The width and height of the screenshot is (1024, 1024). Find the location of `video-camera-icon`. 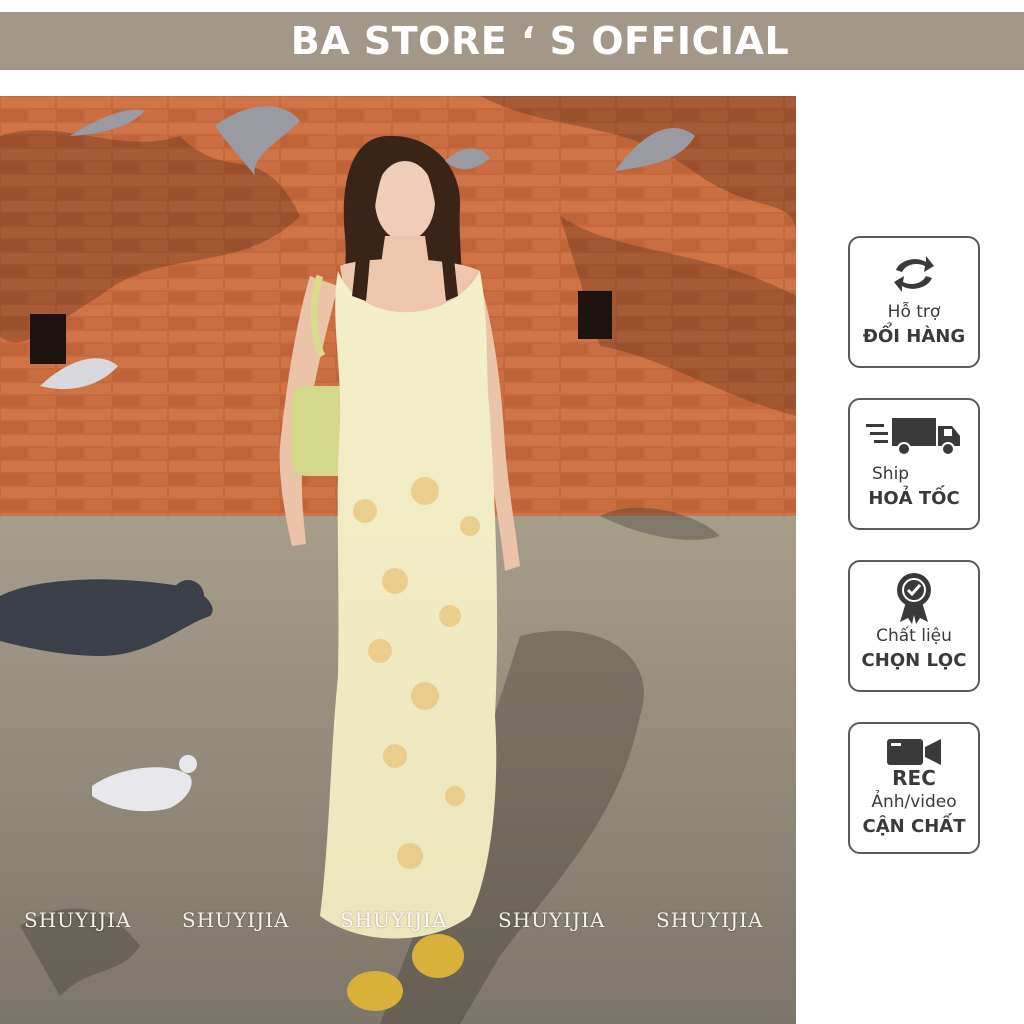

video-camera-icon is located at coordinates (914, 752).